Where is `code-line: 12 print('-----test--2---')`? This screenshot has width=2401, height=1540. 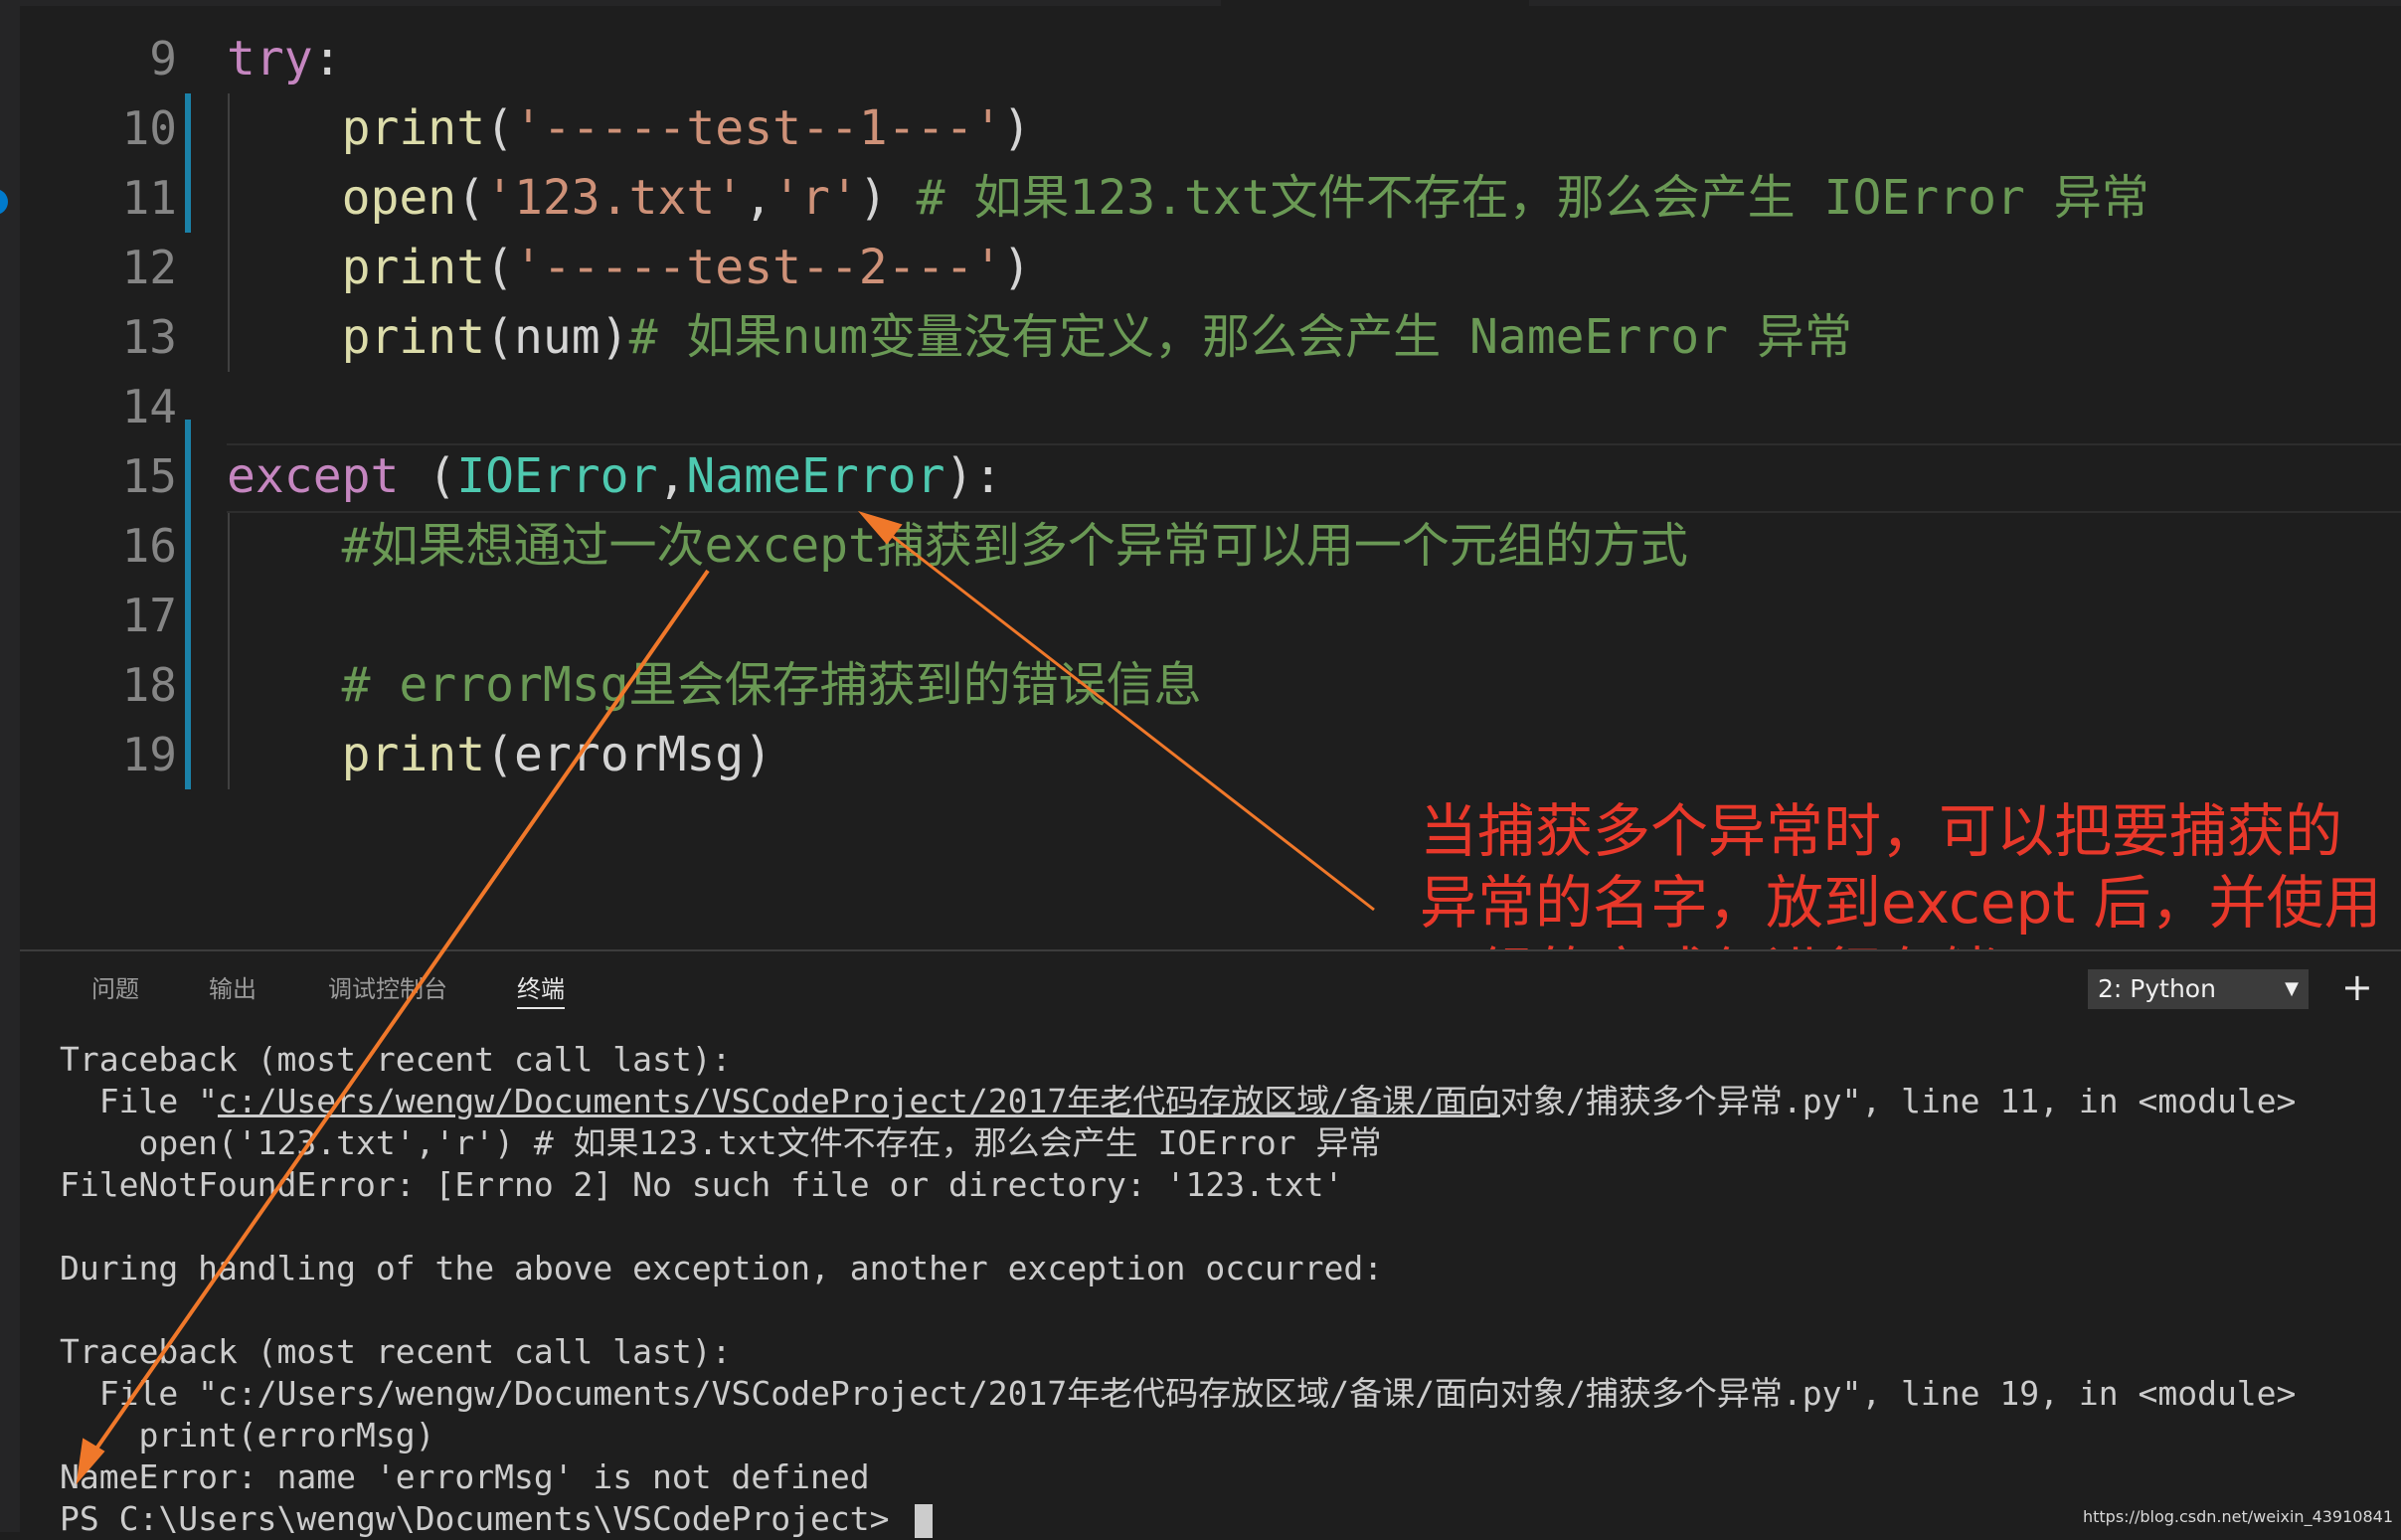
code-line: 12 print('-----test--2---') is located at coordinates (1200, 267).